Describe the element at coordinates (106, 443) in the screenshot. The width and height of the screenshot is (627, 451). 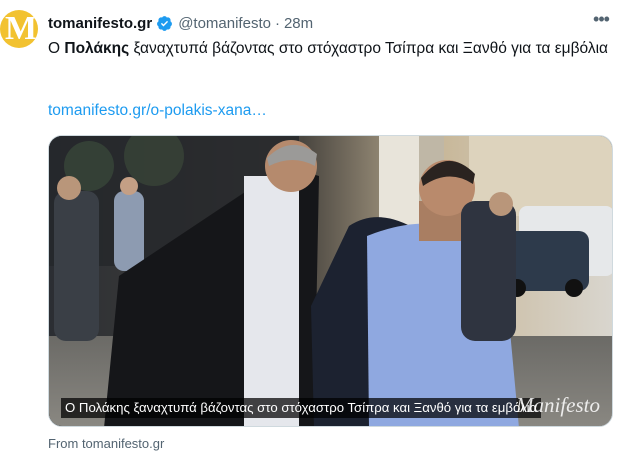
I see `link-source: From tomanifesto.gr` at that location.